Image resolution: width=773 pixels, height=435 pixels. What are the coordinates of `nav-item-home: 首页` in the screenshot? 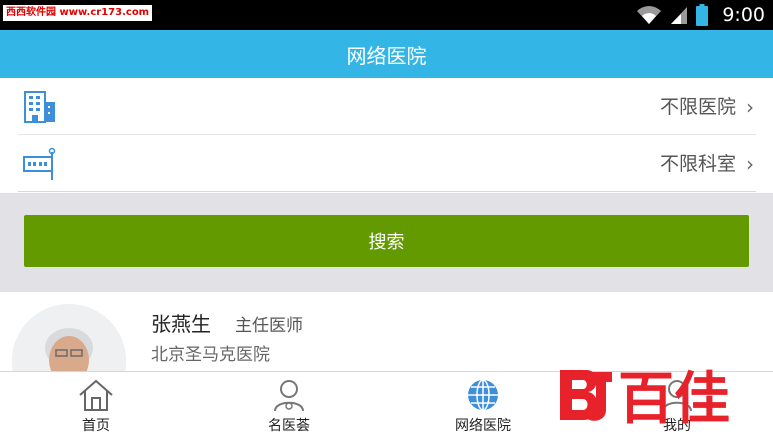 It's located at (96, 403).